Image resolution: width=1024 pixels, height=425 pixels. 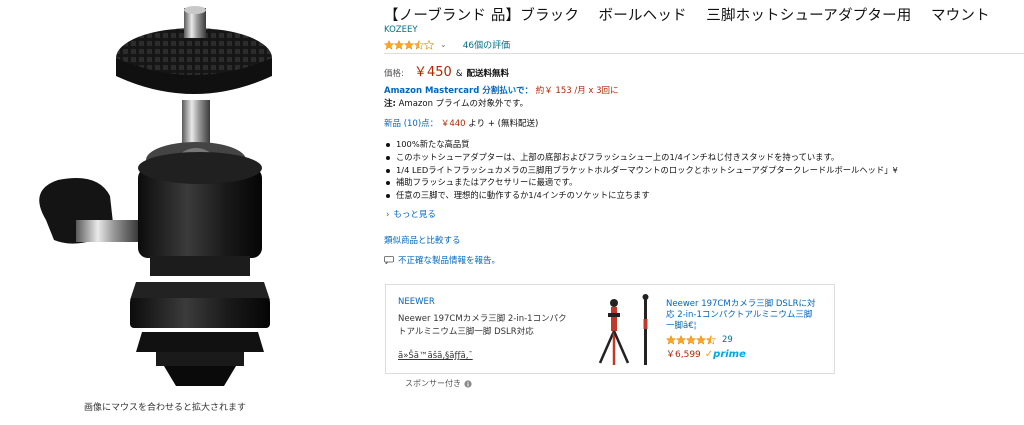 I want to click on ad-rating-row: 29, so click(x=699, y=340).